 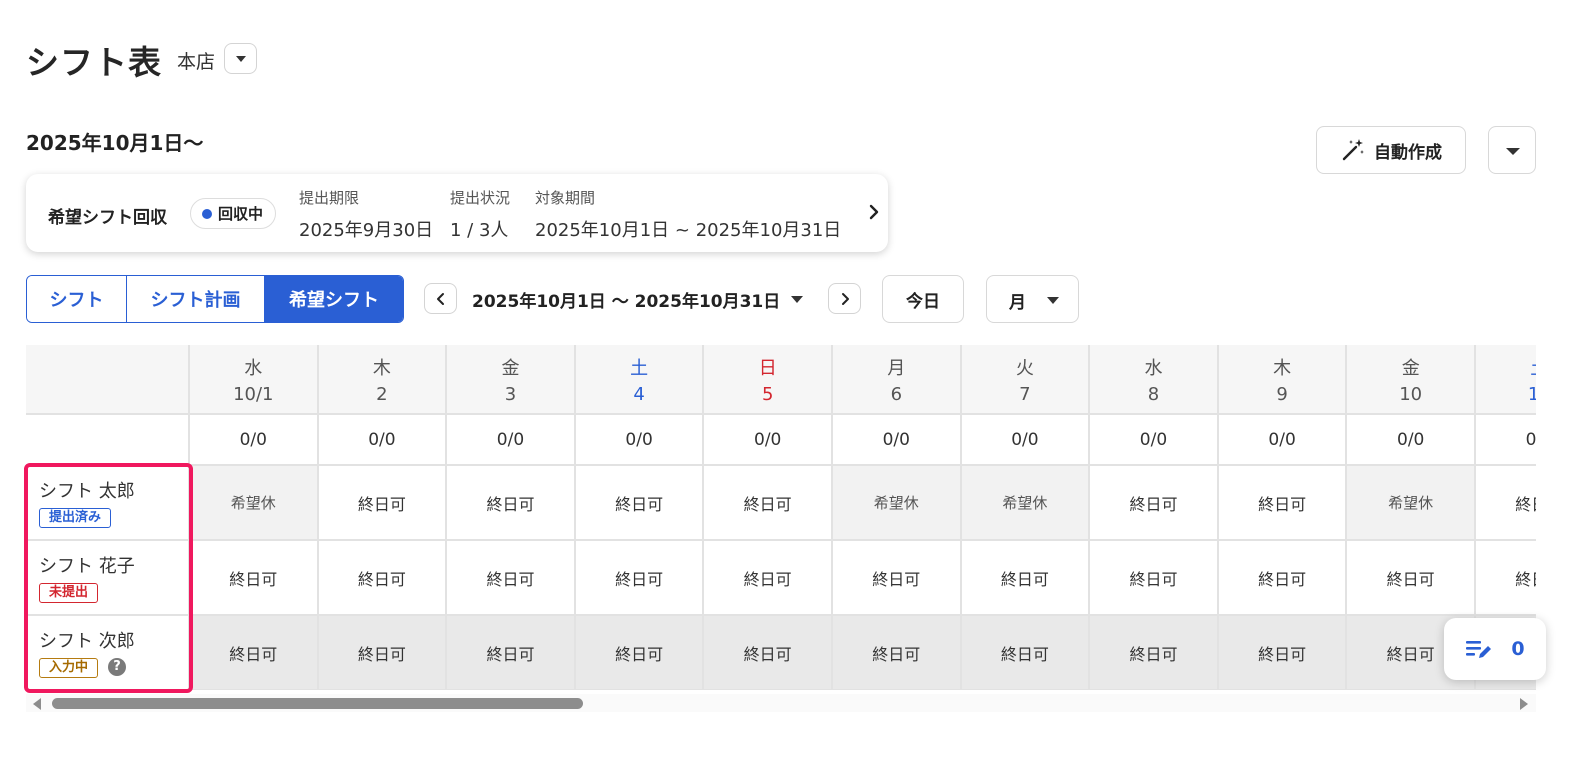 What do you see at coordinates (108, 578) in the screenshot?
I see `employee-name-cell: シフト 花子 未提出` at bounding box center [108, 578].